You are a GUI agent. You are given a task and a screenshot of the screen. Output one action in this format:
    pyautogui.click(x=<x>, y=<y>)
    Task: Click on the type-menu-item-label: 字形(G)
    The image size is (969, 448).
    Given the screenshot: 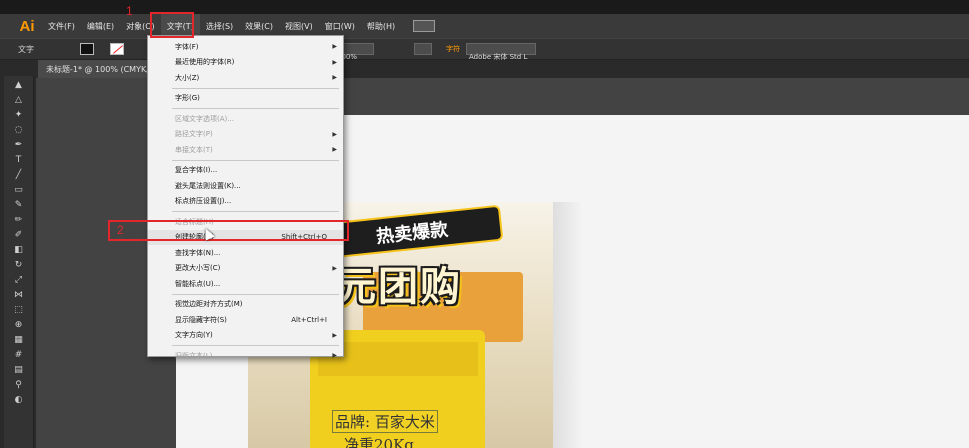 What is the action you would take?
    pyautogui.click(x=187, y=98)
    